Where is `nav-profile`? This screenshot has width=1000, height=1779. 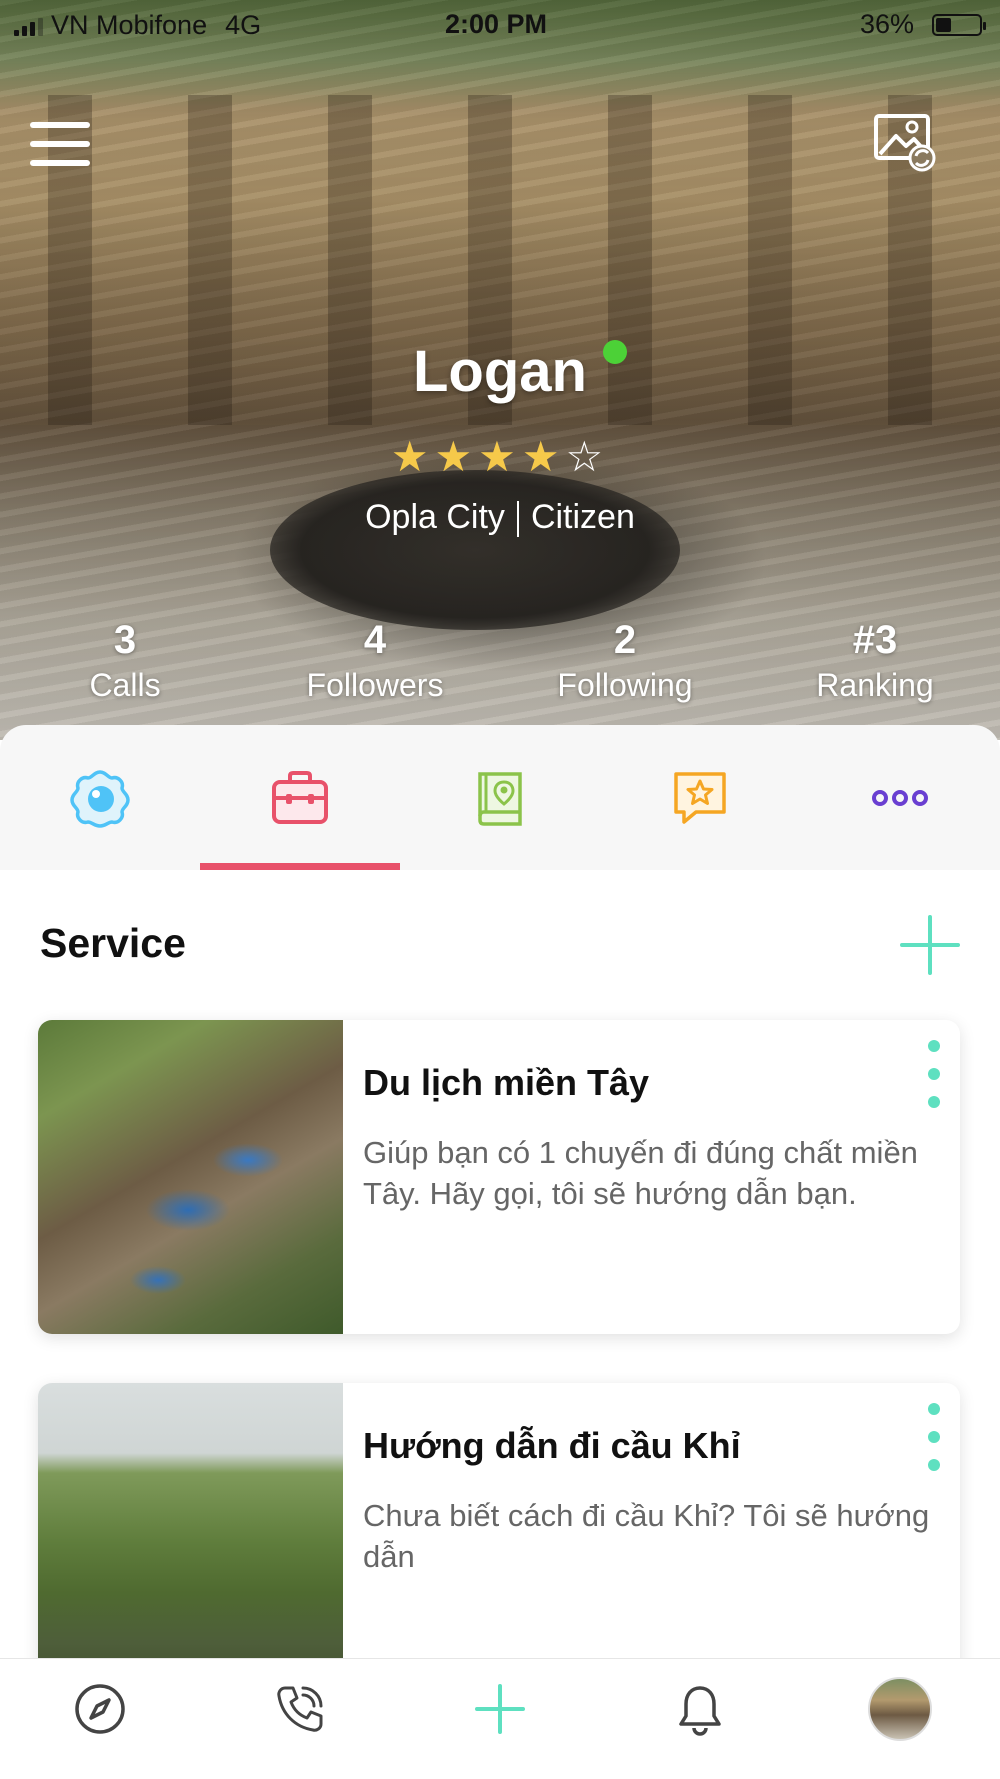
nav-profile is located at coordinates (900, 1709).